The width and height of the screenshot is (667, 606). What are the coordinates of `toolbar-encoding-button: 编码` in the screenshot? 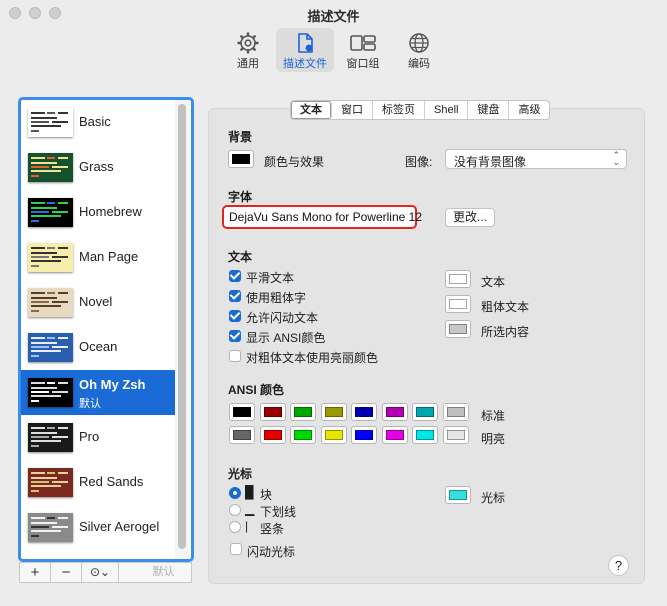 It's located at (419, 50).